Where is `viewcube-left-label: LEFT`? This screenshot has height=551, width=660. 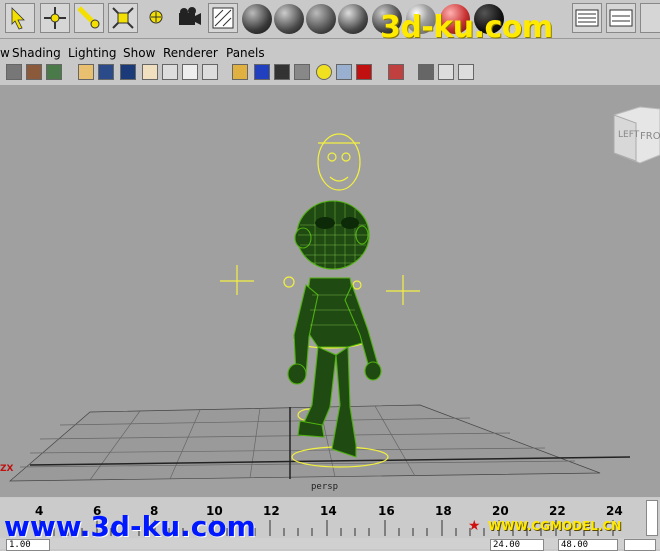
viewcube-left-label: LEFT is located at coordinates (629, 135).